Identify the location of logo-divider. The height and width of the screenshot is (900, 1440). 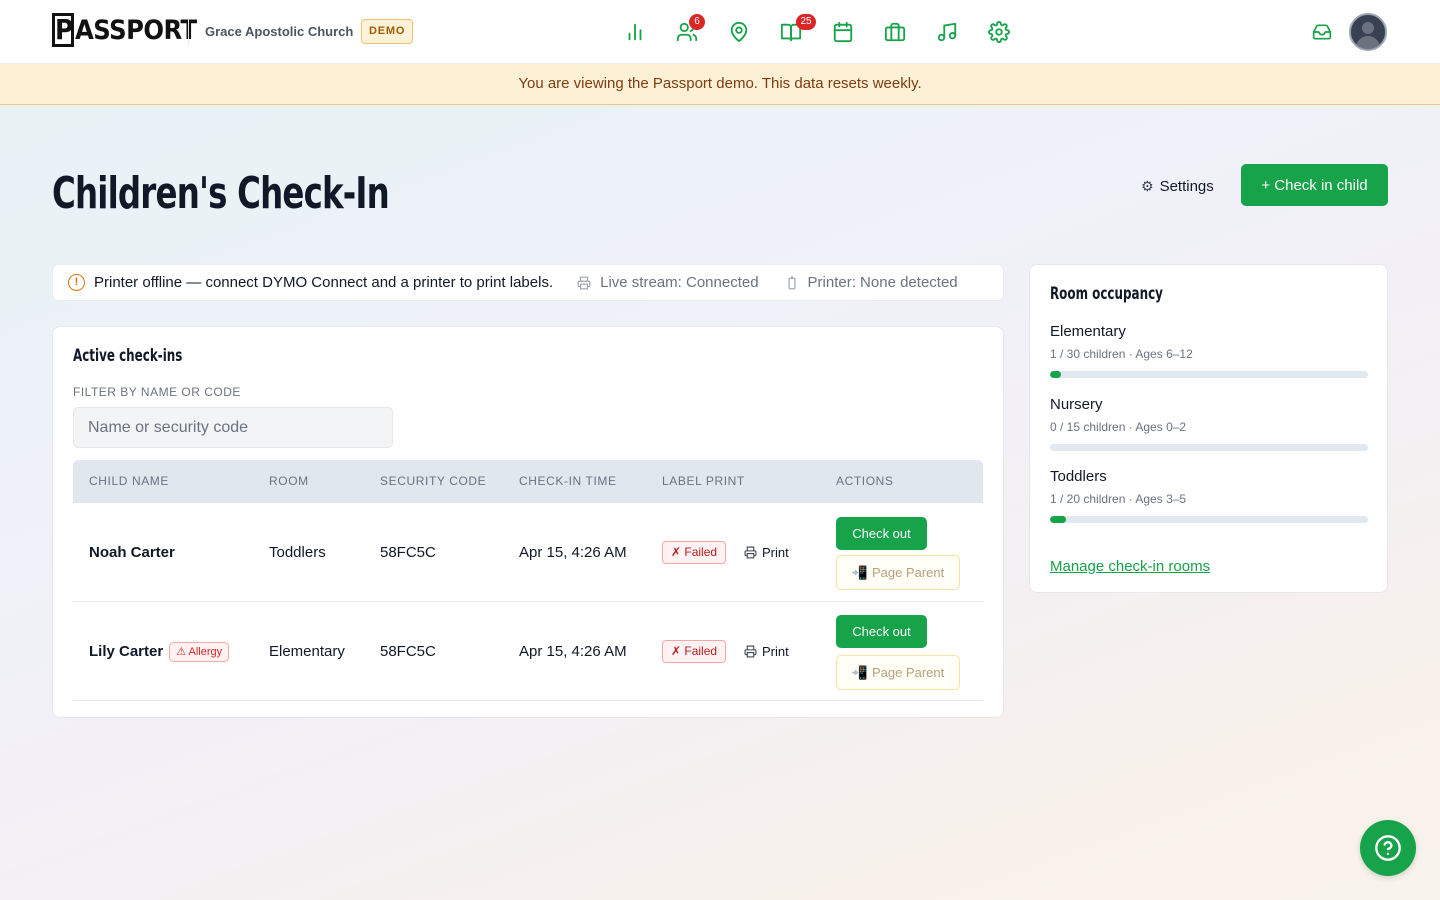
(188, 32).